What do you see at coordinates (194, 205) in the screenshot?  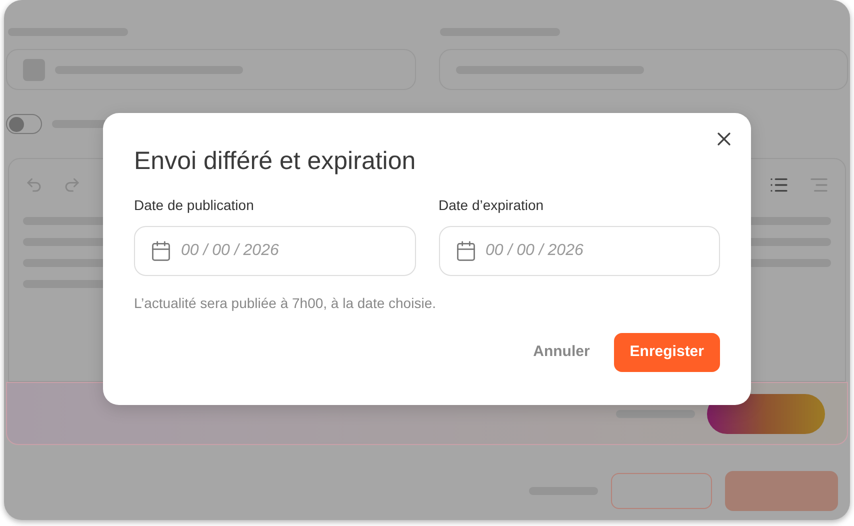 I see `field-label: Date de publication` at bounding box center [194, 205].